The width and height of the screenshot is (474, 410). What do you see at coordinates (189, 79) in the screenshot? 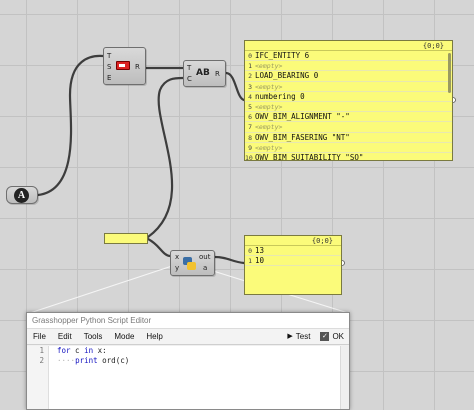
I see `text-input-c: C` at bounding box center [189, 79].